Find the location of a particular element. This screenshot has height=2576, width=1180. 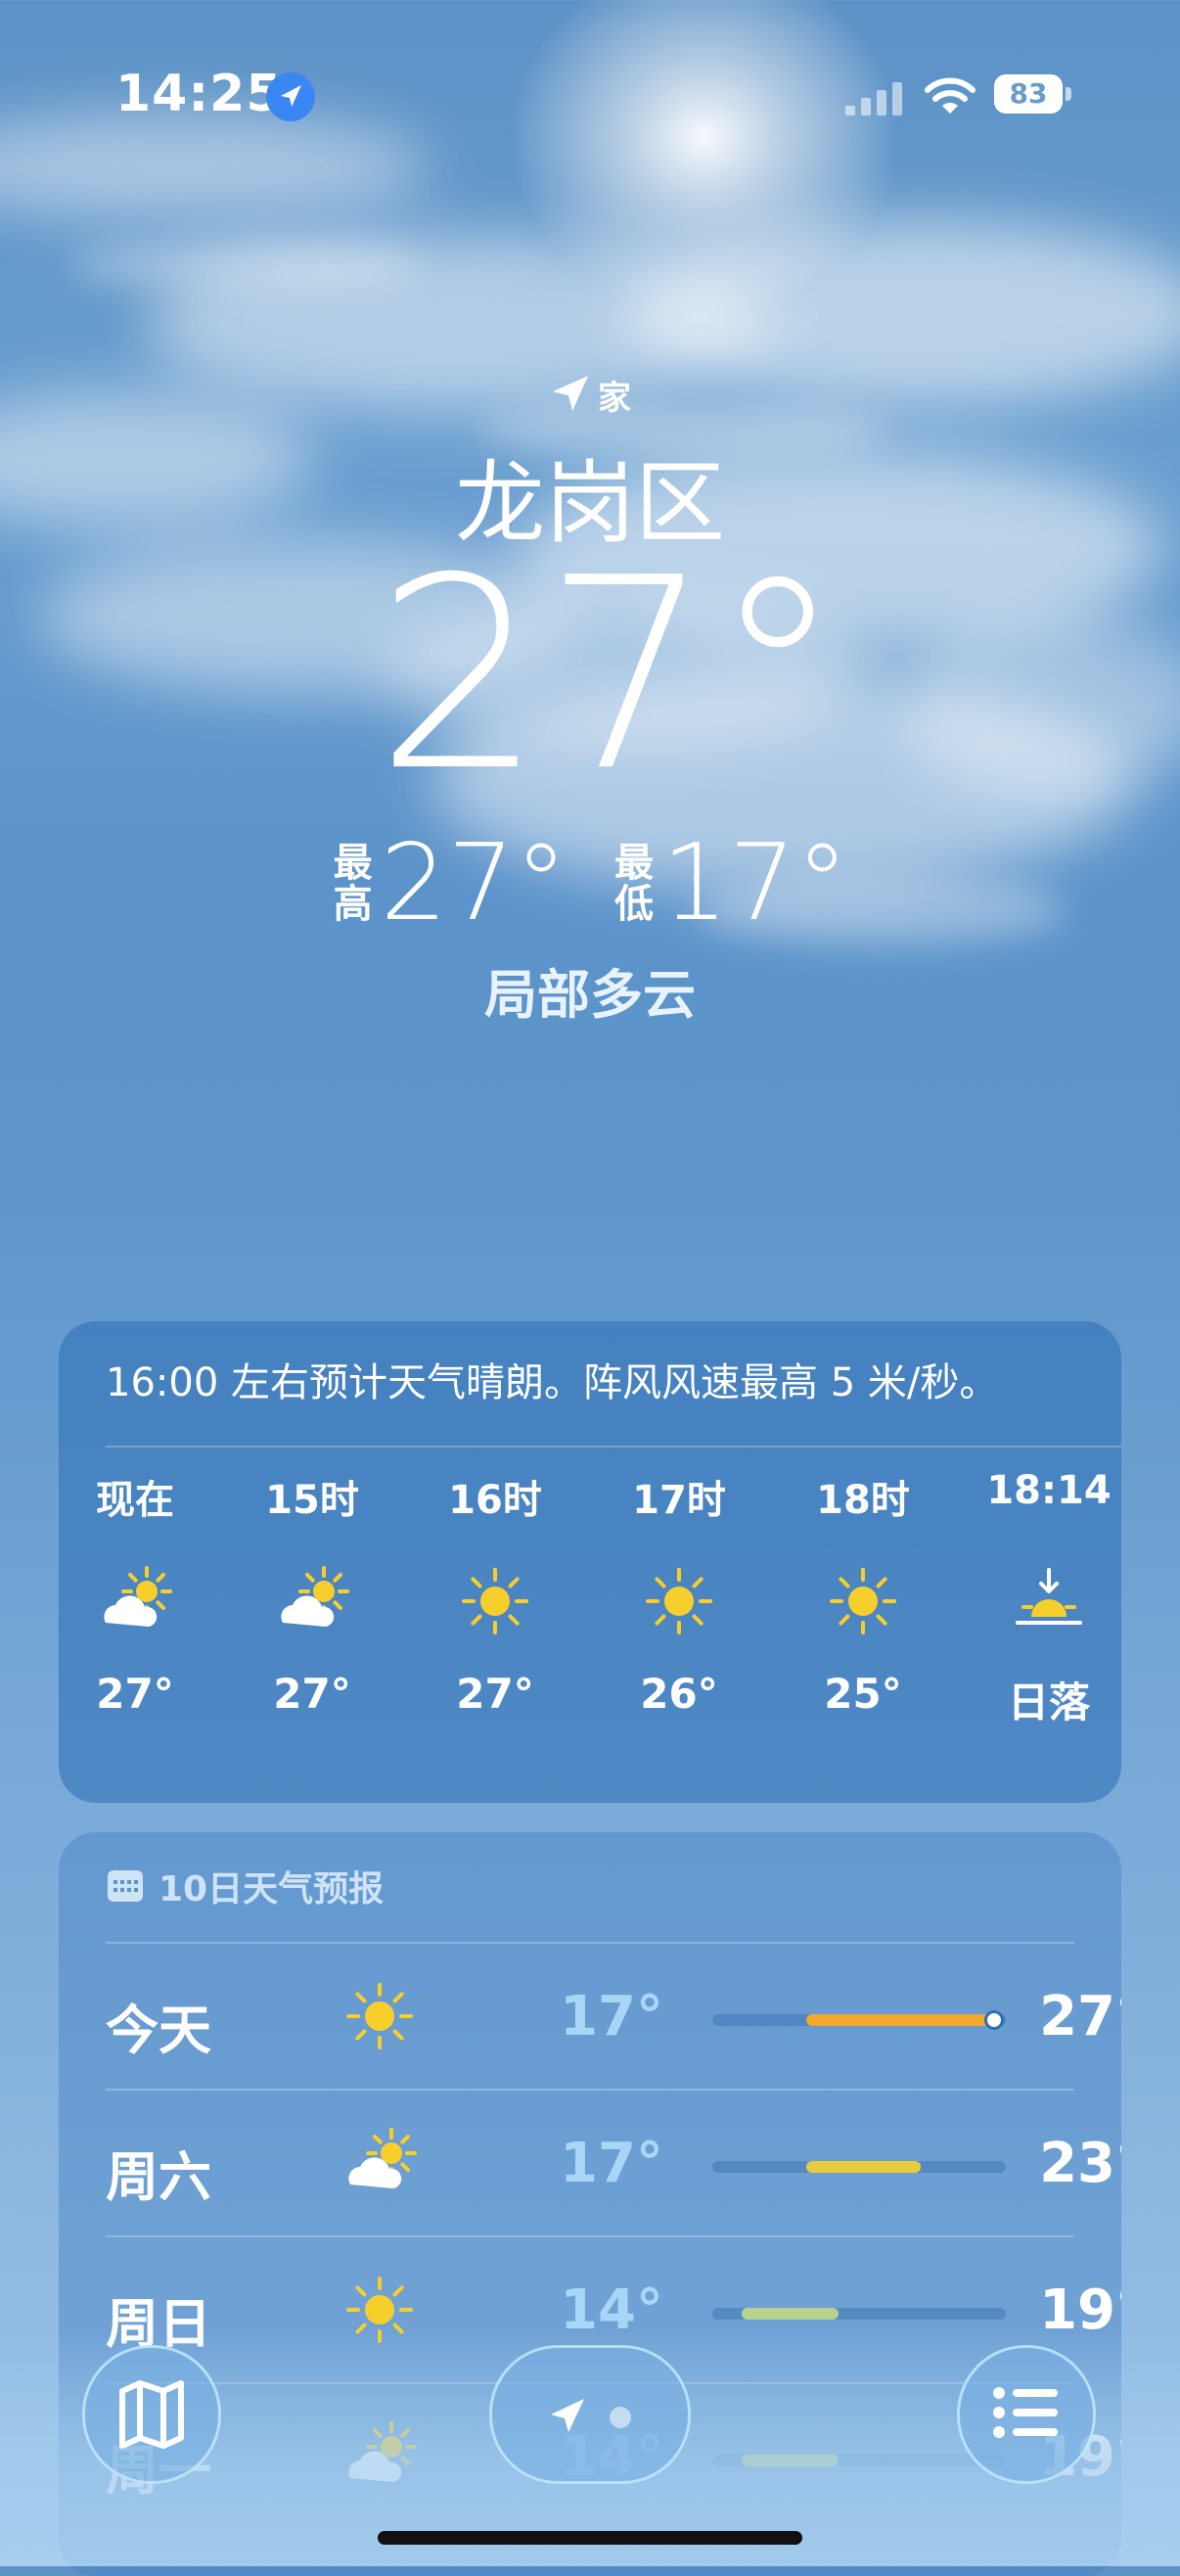

hour-label: 18:14 is located at coordinates (1049, 1491).